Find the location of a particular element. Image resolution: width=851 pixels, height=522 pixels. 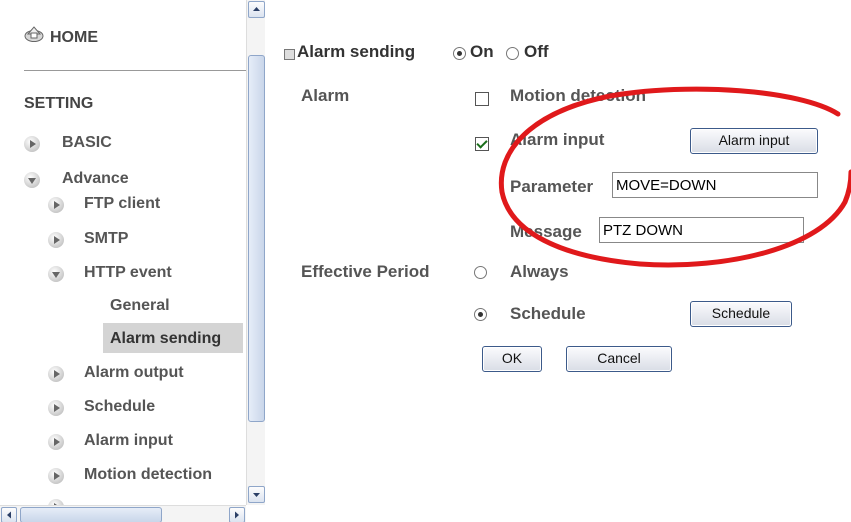

ok-button: OK is located at coordinates (512, 359).